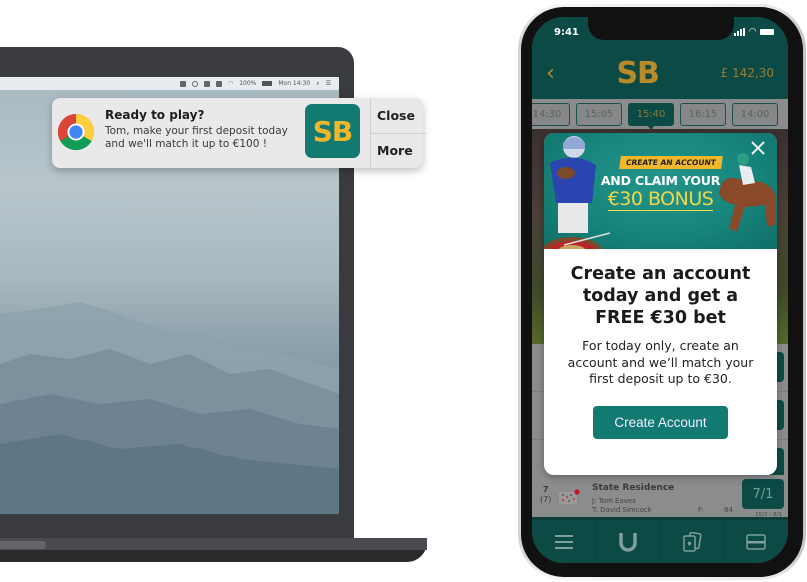  What do you see at coordinates (545, 489) in the screenshot?
I see `runner-number-value: 7` at bounding box center [545, 489].